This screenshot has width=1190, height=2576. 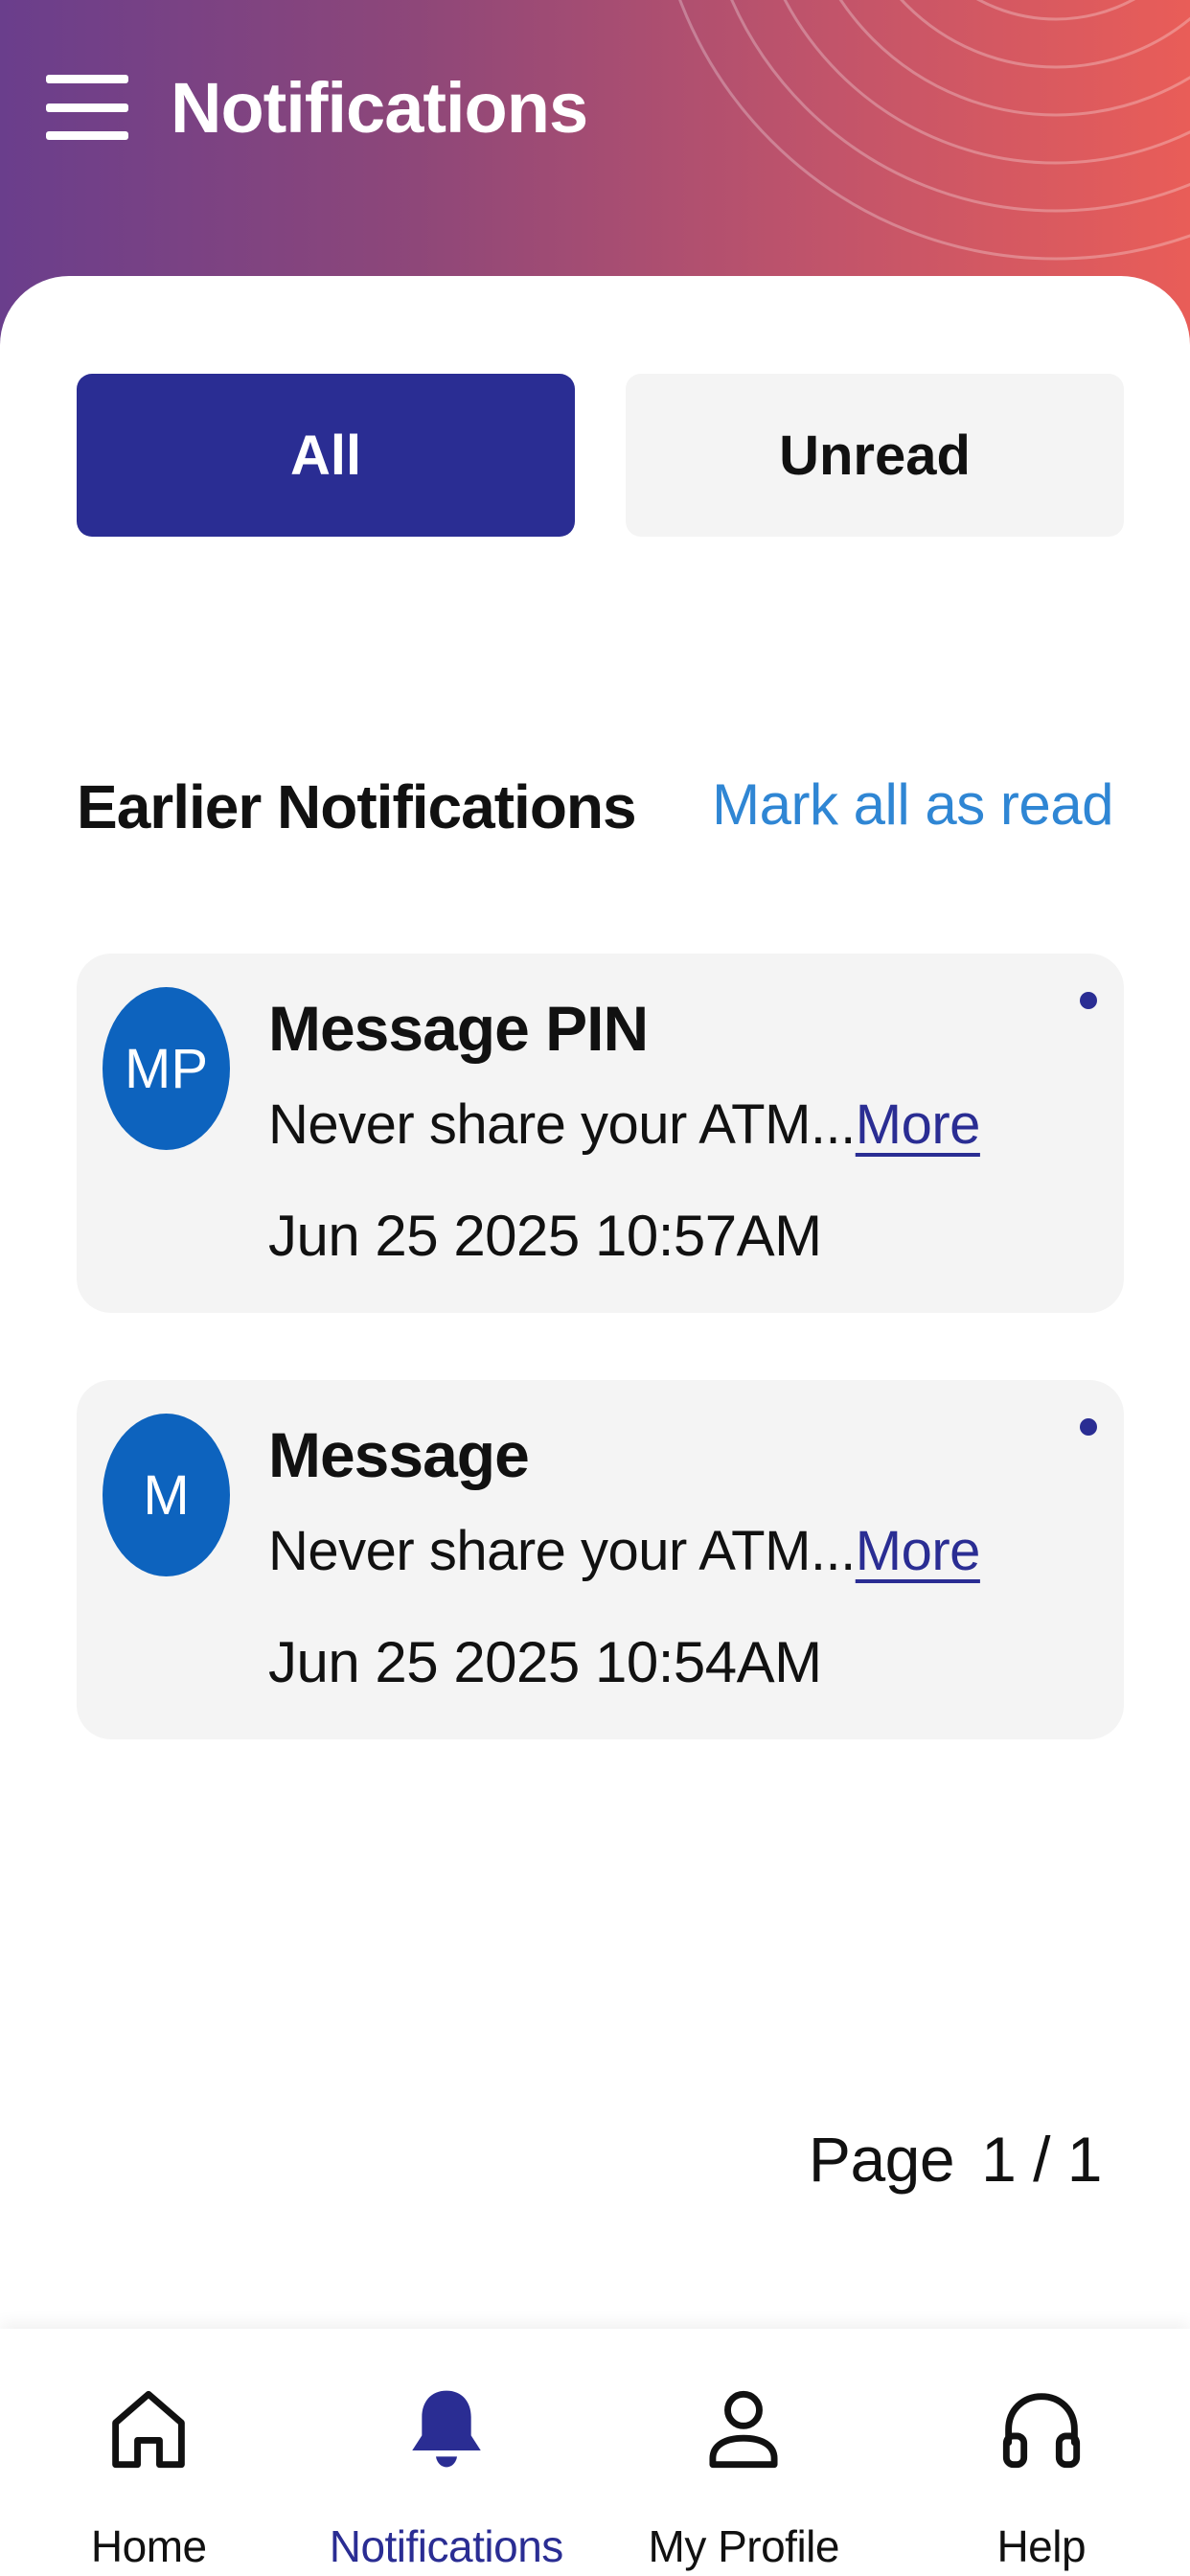 I want to click on nav-item-home: Home, so click(x=149, y=2452).